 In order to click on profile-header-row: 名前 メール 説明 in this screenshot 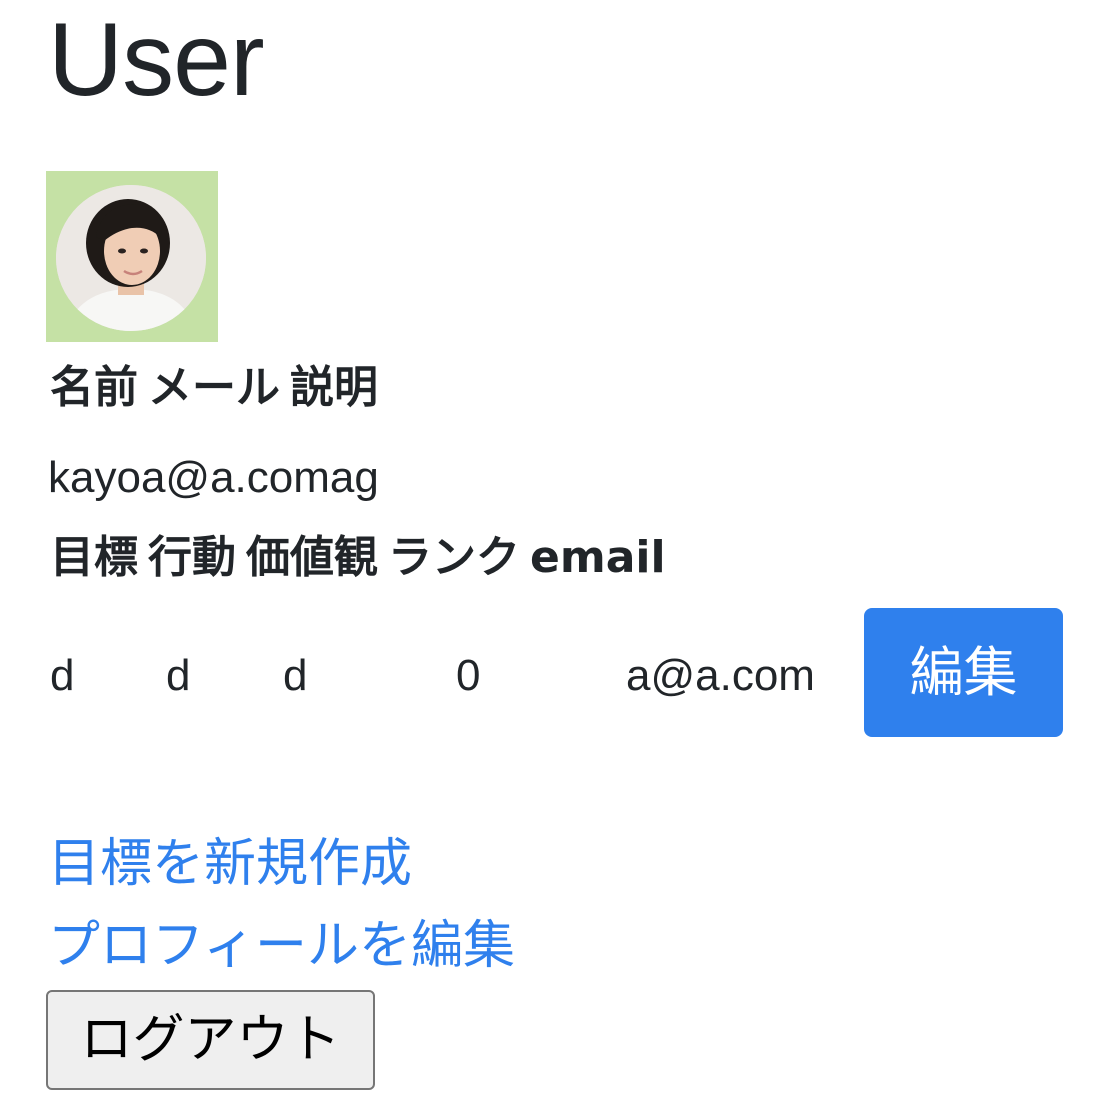, I will do `click(219, 388)`.